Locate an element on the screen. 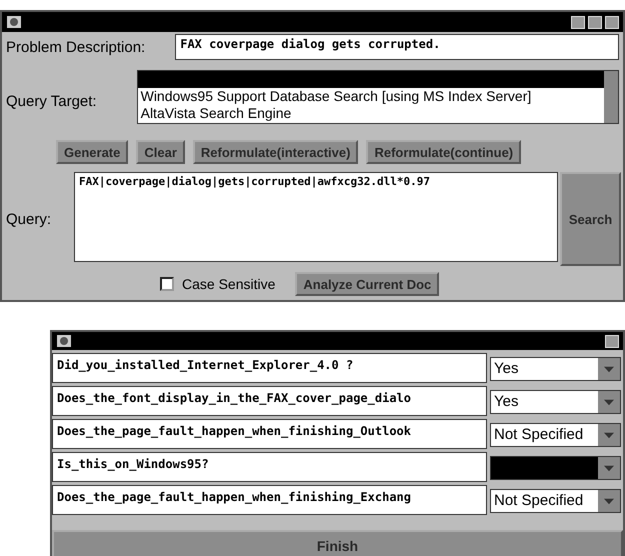 The image size is (625, 556). question-field: Does_the_font_display_in_the_FAX_cover_page_dialo is located at coordinates (269, 401).